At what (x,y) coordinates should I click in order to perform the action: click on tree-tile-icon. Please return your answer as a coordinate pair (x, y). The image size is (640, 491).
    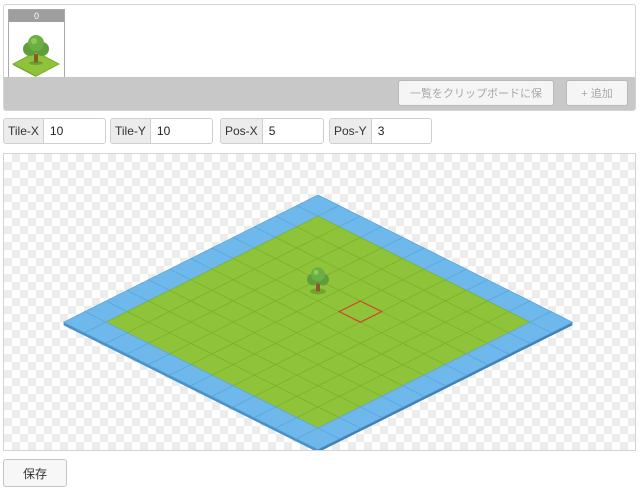
    Looking at the image, I should click on (36, 49).